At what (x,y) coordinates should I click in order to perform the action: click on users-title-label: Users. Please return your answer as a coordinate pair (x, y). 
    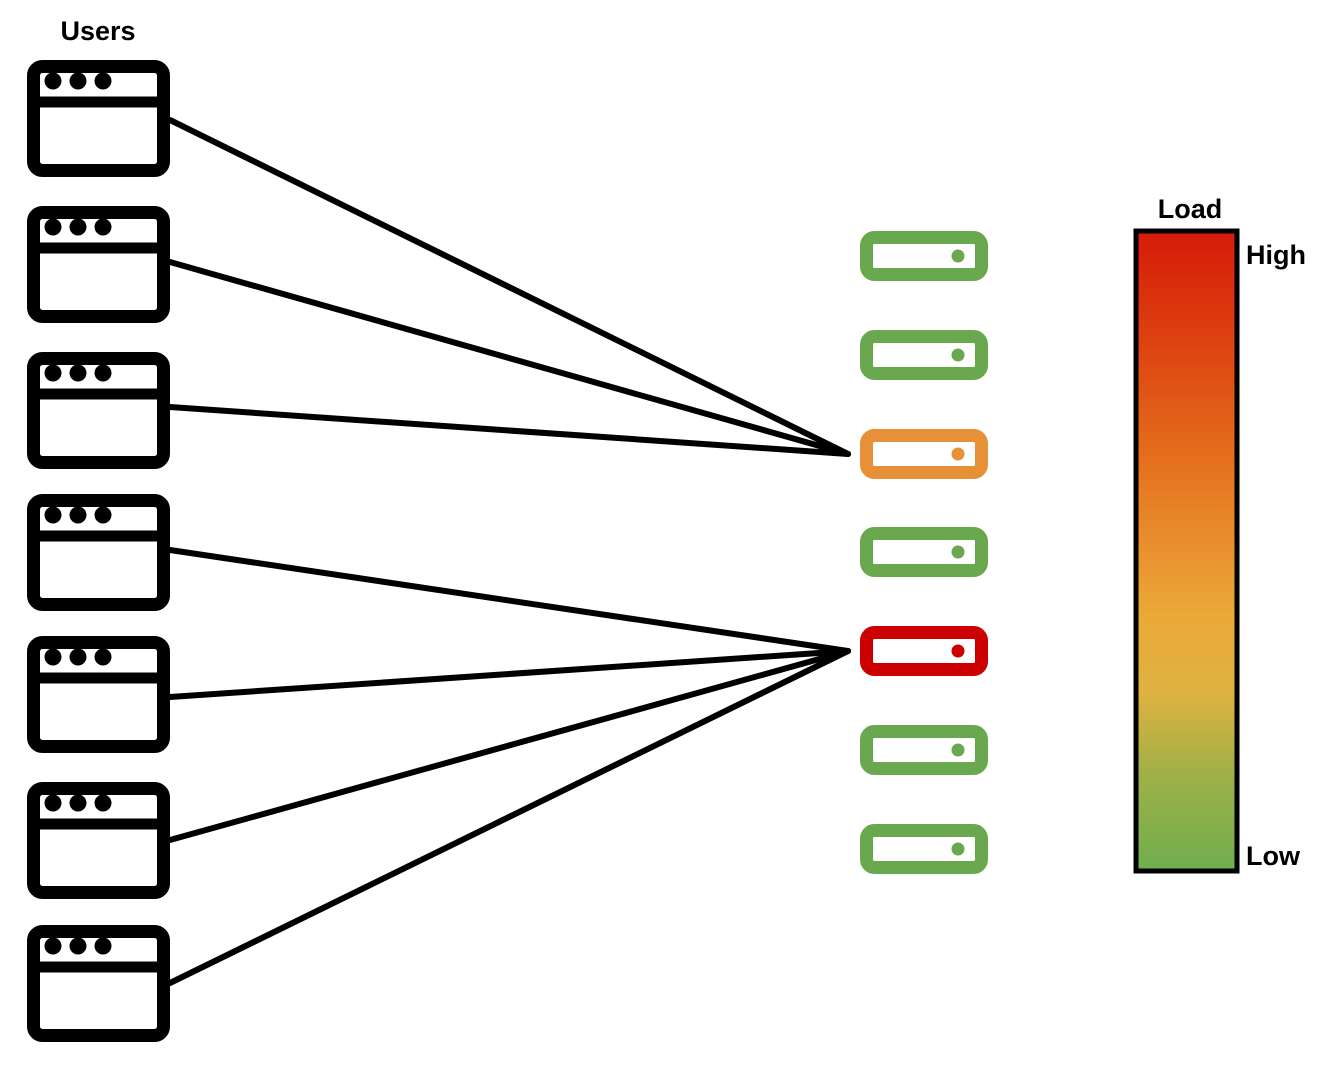
    Looking at the image, I should click on (97, 31).